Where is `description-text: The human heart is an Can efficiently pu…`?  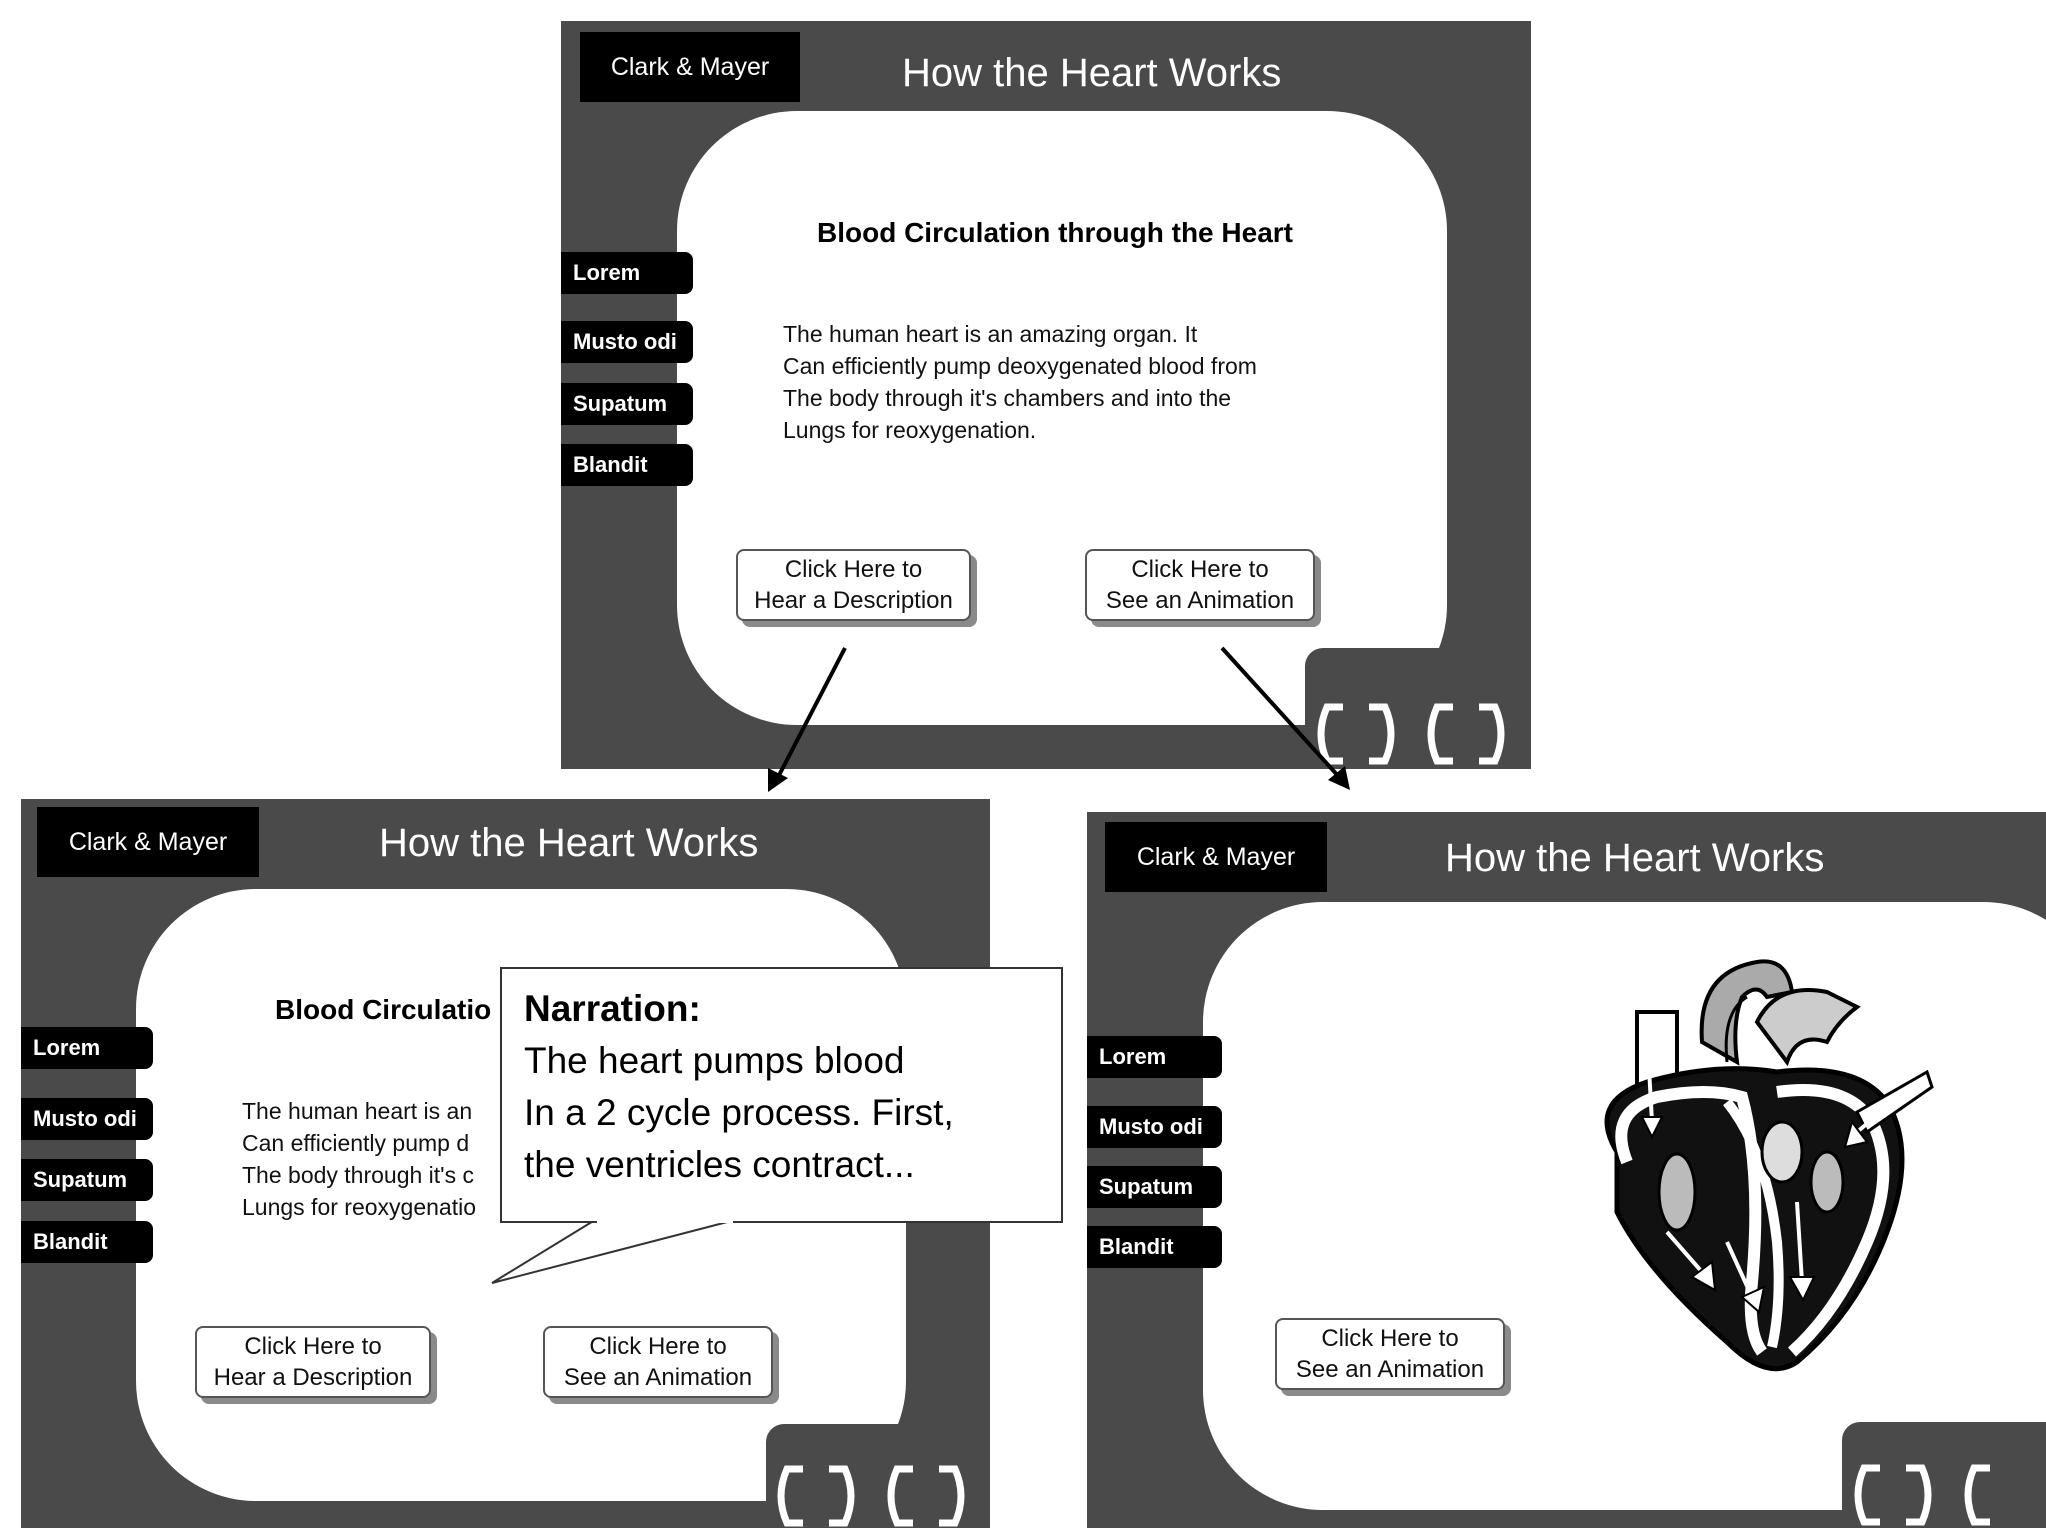
description-text: The human heart is an Can efficiently pu… is located at coordinates (359, 1159).